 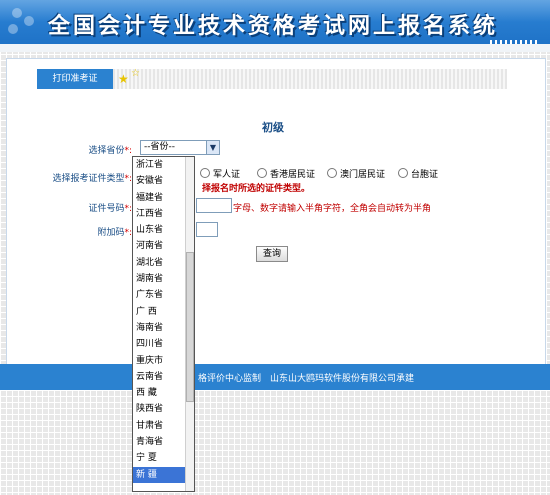 What do you see at coordinates (160, 214) in the screenshot?
I see `dropdown-option: 江西省` at bounding box center [160, 214].